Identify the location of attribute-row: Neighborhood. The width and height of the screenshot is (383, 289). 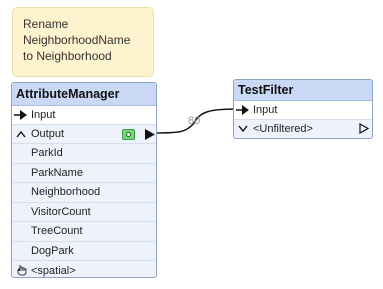
(84, 193).